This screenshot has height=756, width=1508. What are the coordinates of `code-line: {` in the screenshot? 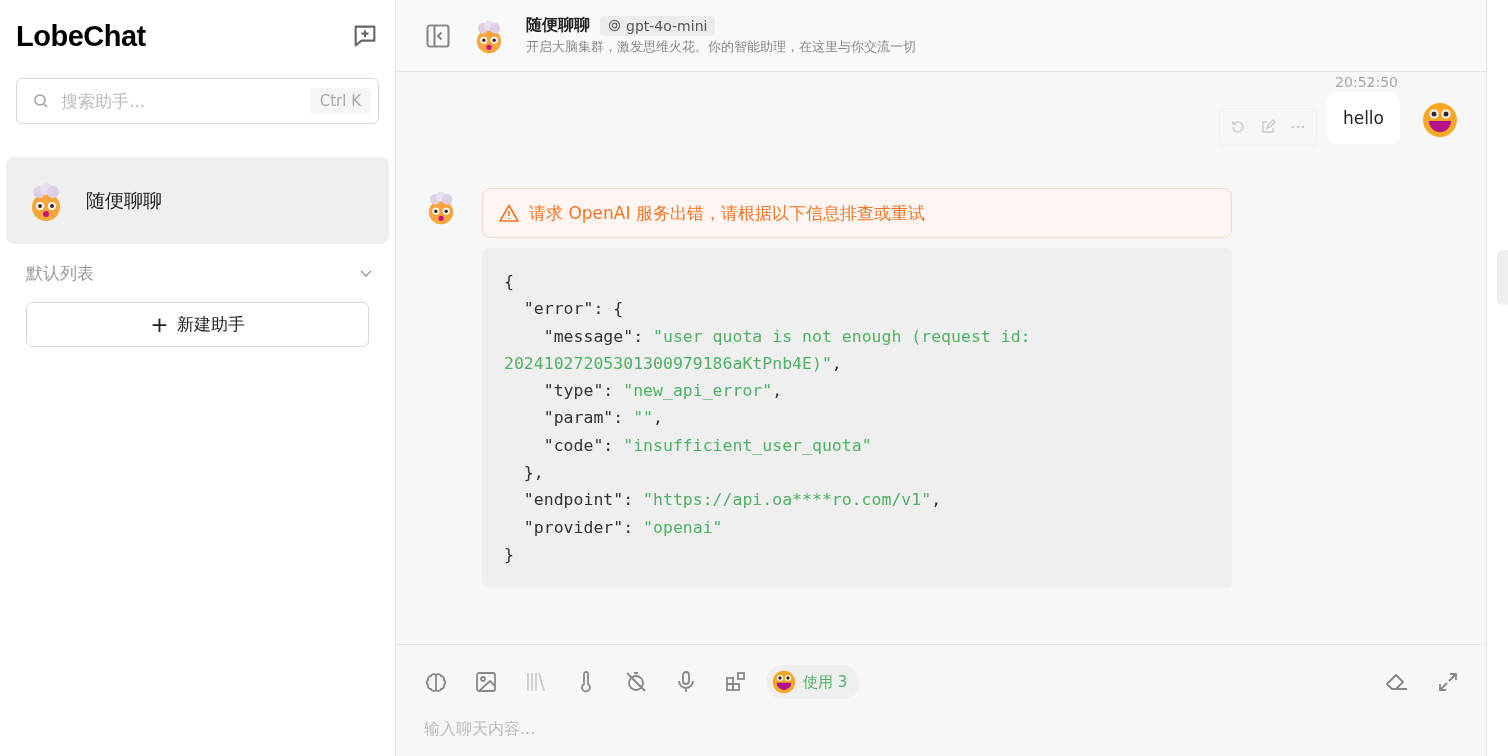 It's located at (509, 282).